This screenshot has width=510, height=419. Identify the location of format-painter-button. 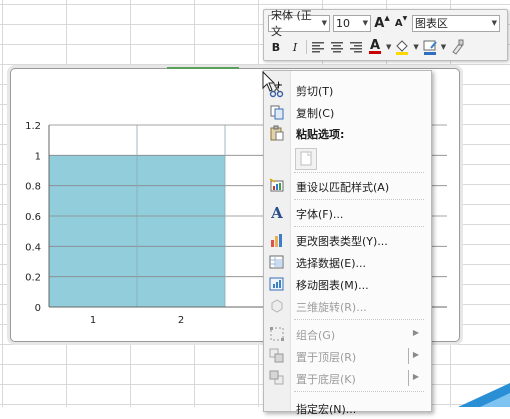
(457, 47).